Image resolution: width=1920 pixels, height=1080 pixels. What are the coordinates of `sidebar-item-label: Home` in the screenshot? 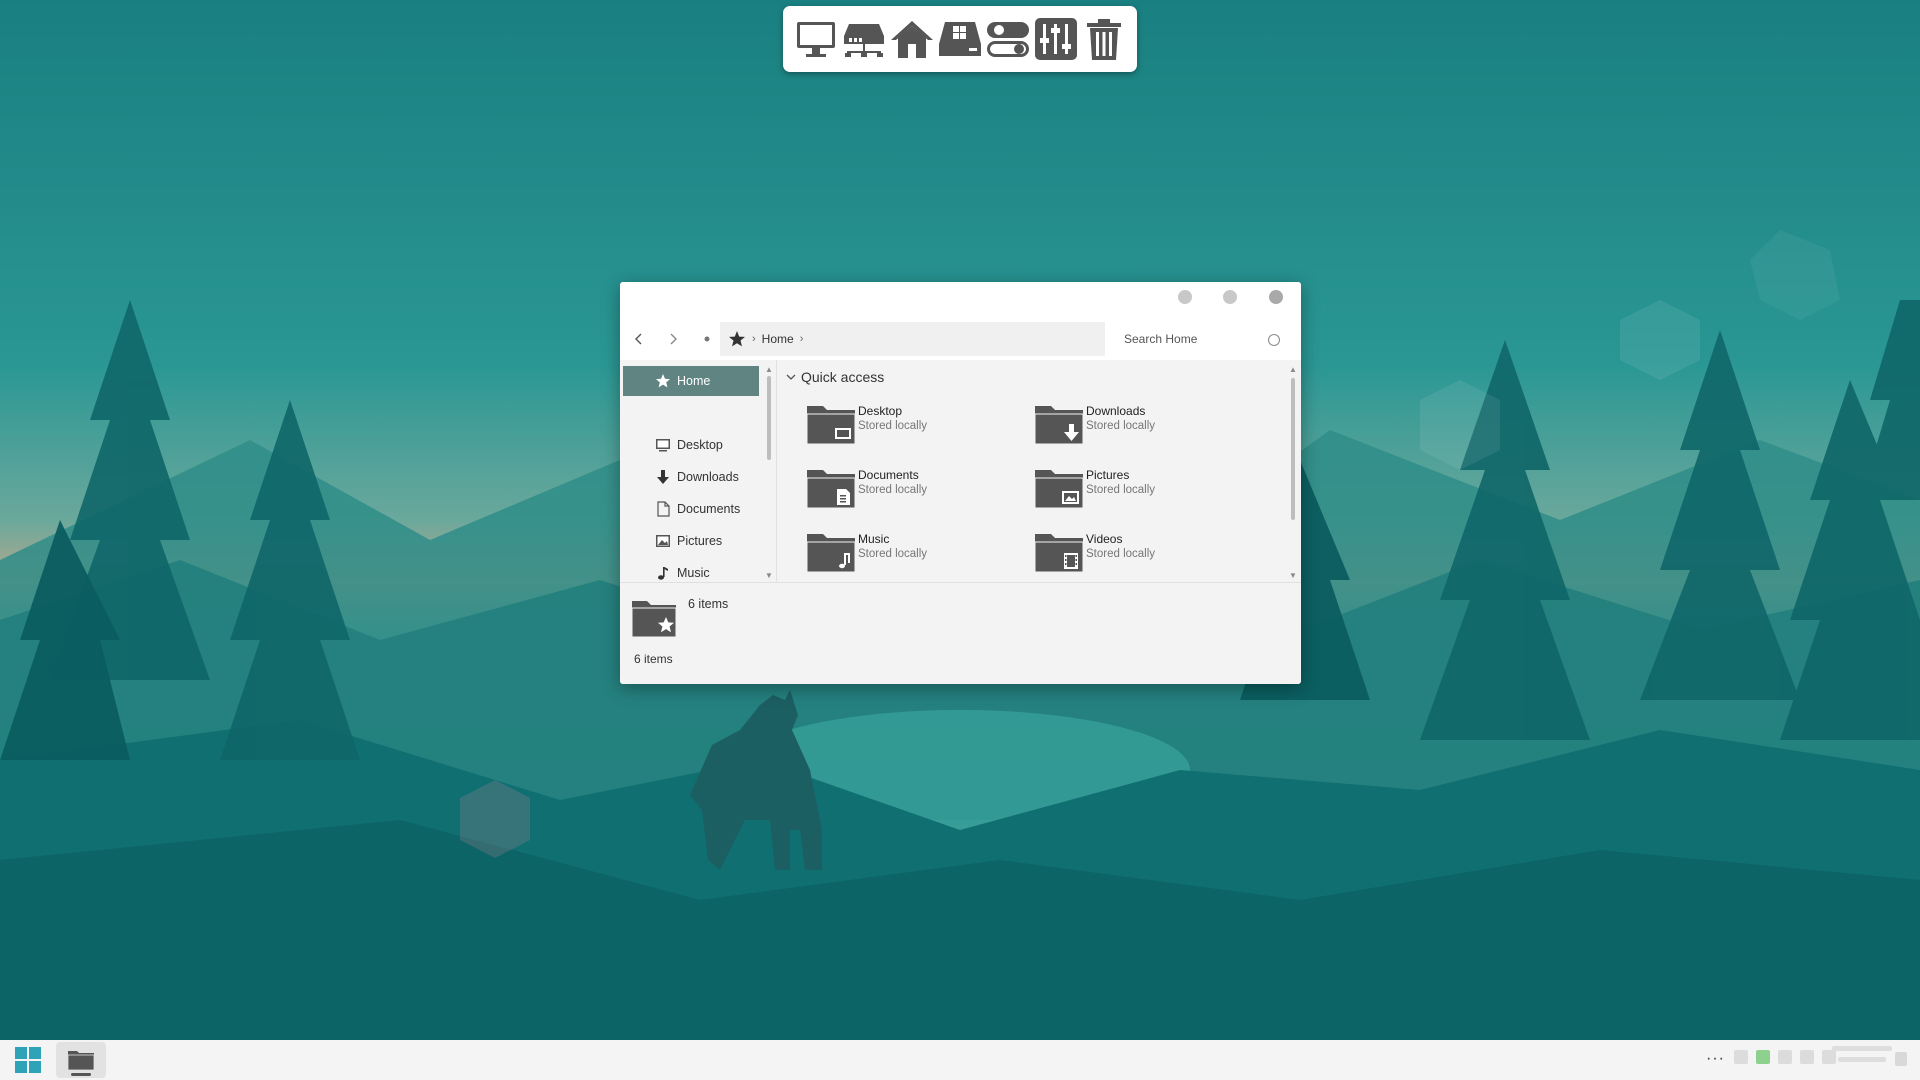 It's located at (694, 381).